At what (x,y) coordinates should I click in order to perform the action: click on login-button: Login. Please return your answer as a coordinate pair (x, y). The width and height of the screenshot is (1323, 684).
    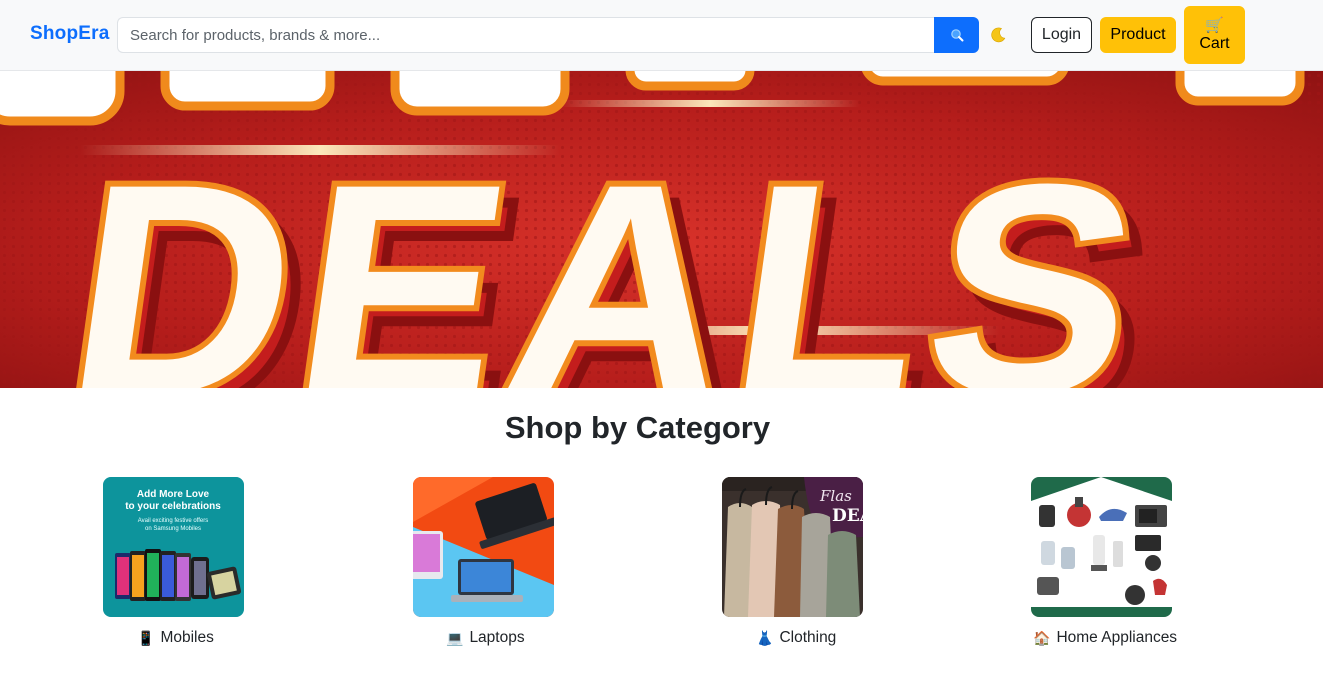
    Looking at the image, I should click on (1061, 35).